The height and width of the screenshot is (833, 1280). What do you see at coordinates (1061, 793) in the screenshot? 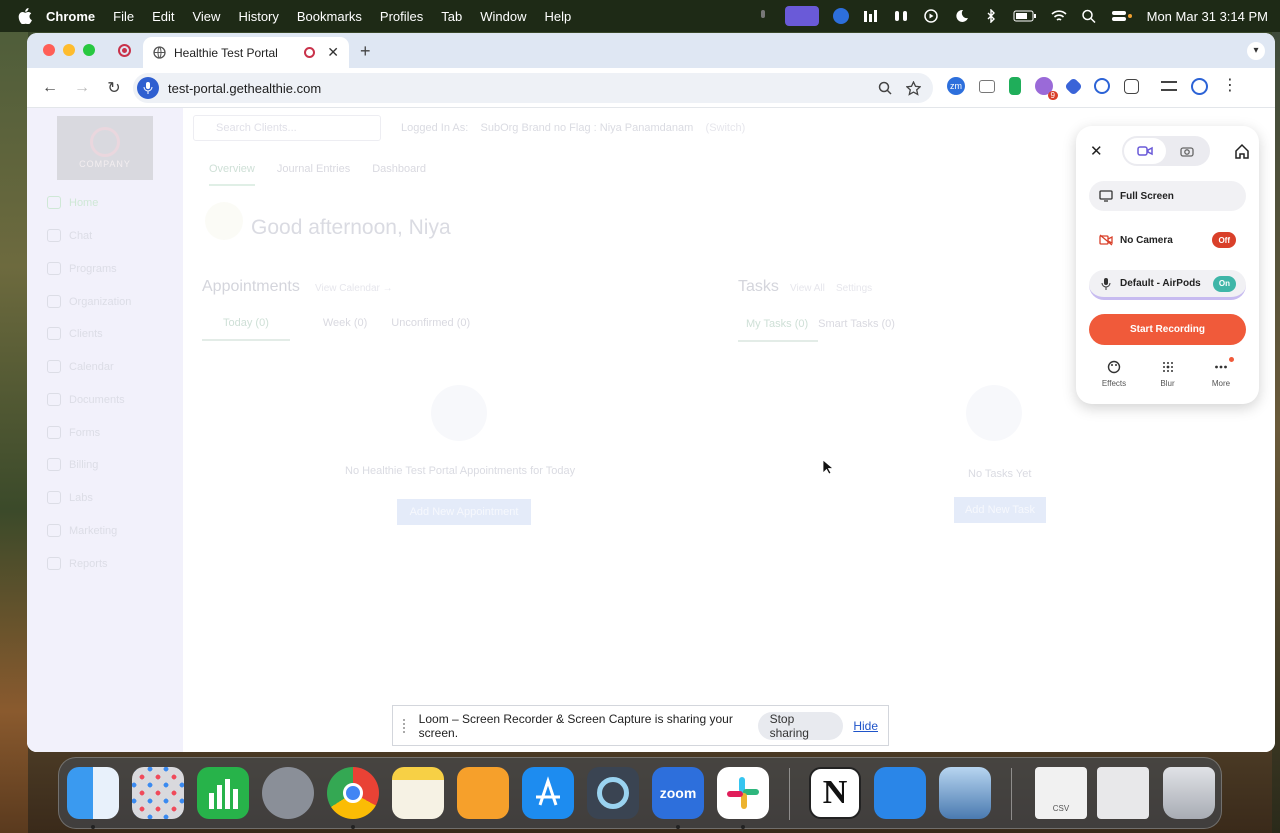
I see `csv-file-icon: CSV` at bounding box center [1061, 793].